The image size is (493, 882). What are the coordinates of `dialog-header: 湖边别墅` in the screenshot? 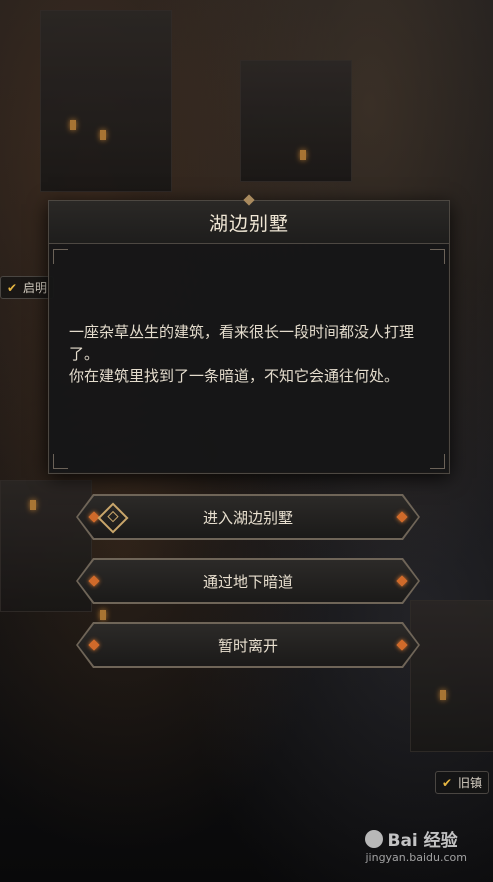 It's located at (249, 222).